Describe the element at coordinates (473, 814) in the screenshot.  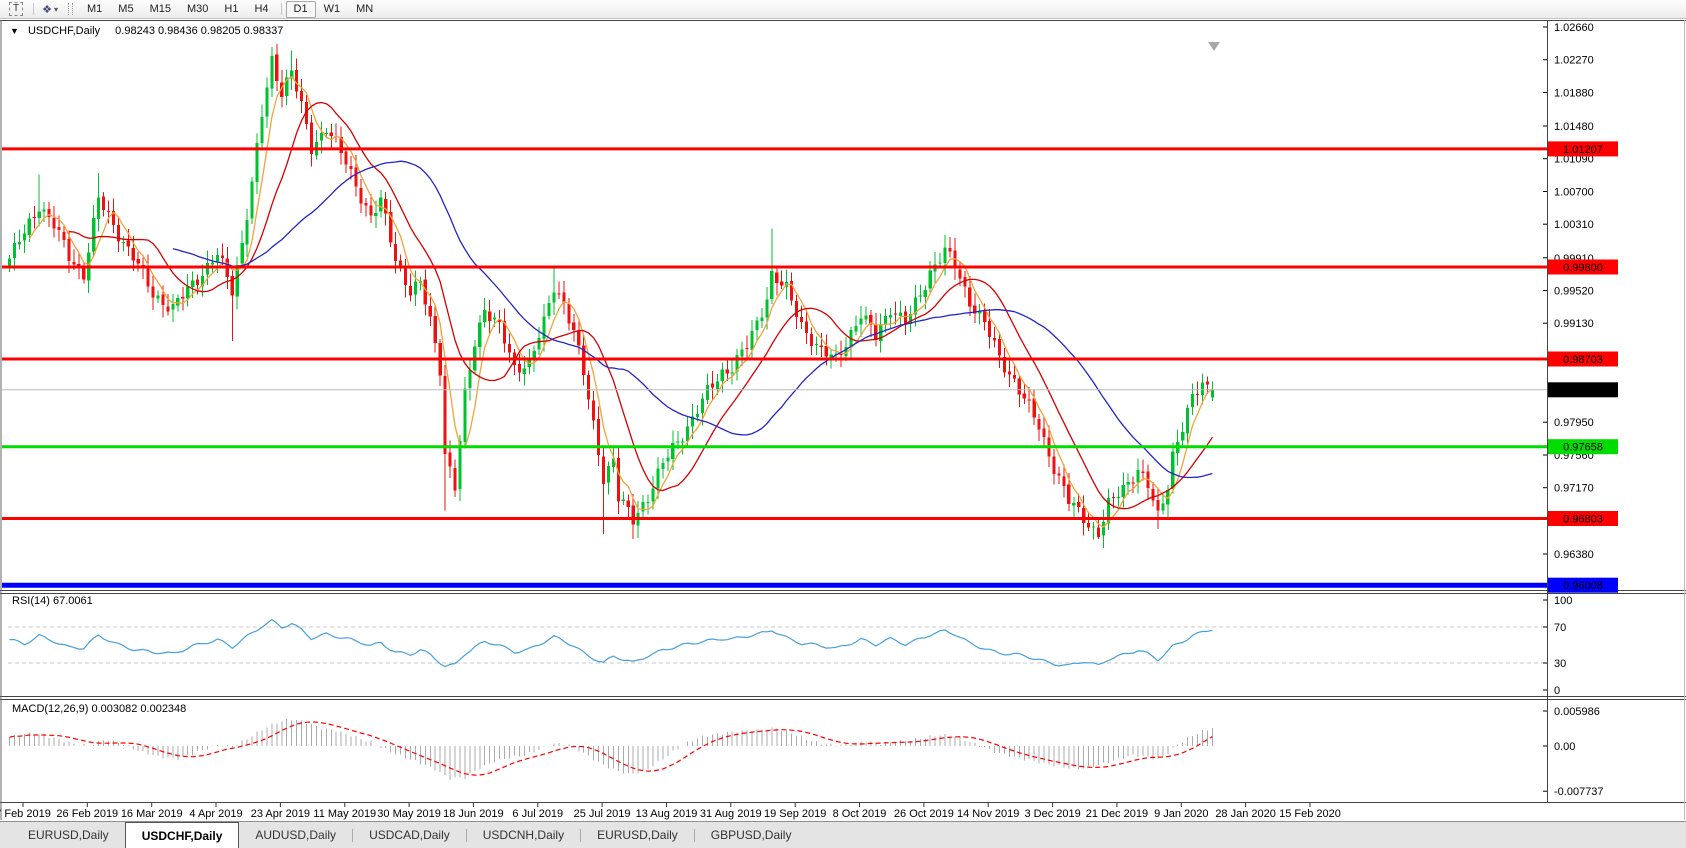
I see `date-tick-label: 18 Jun 2019` at that location.